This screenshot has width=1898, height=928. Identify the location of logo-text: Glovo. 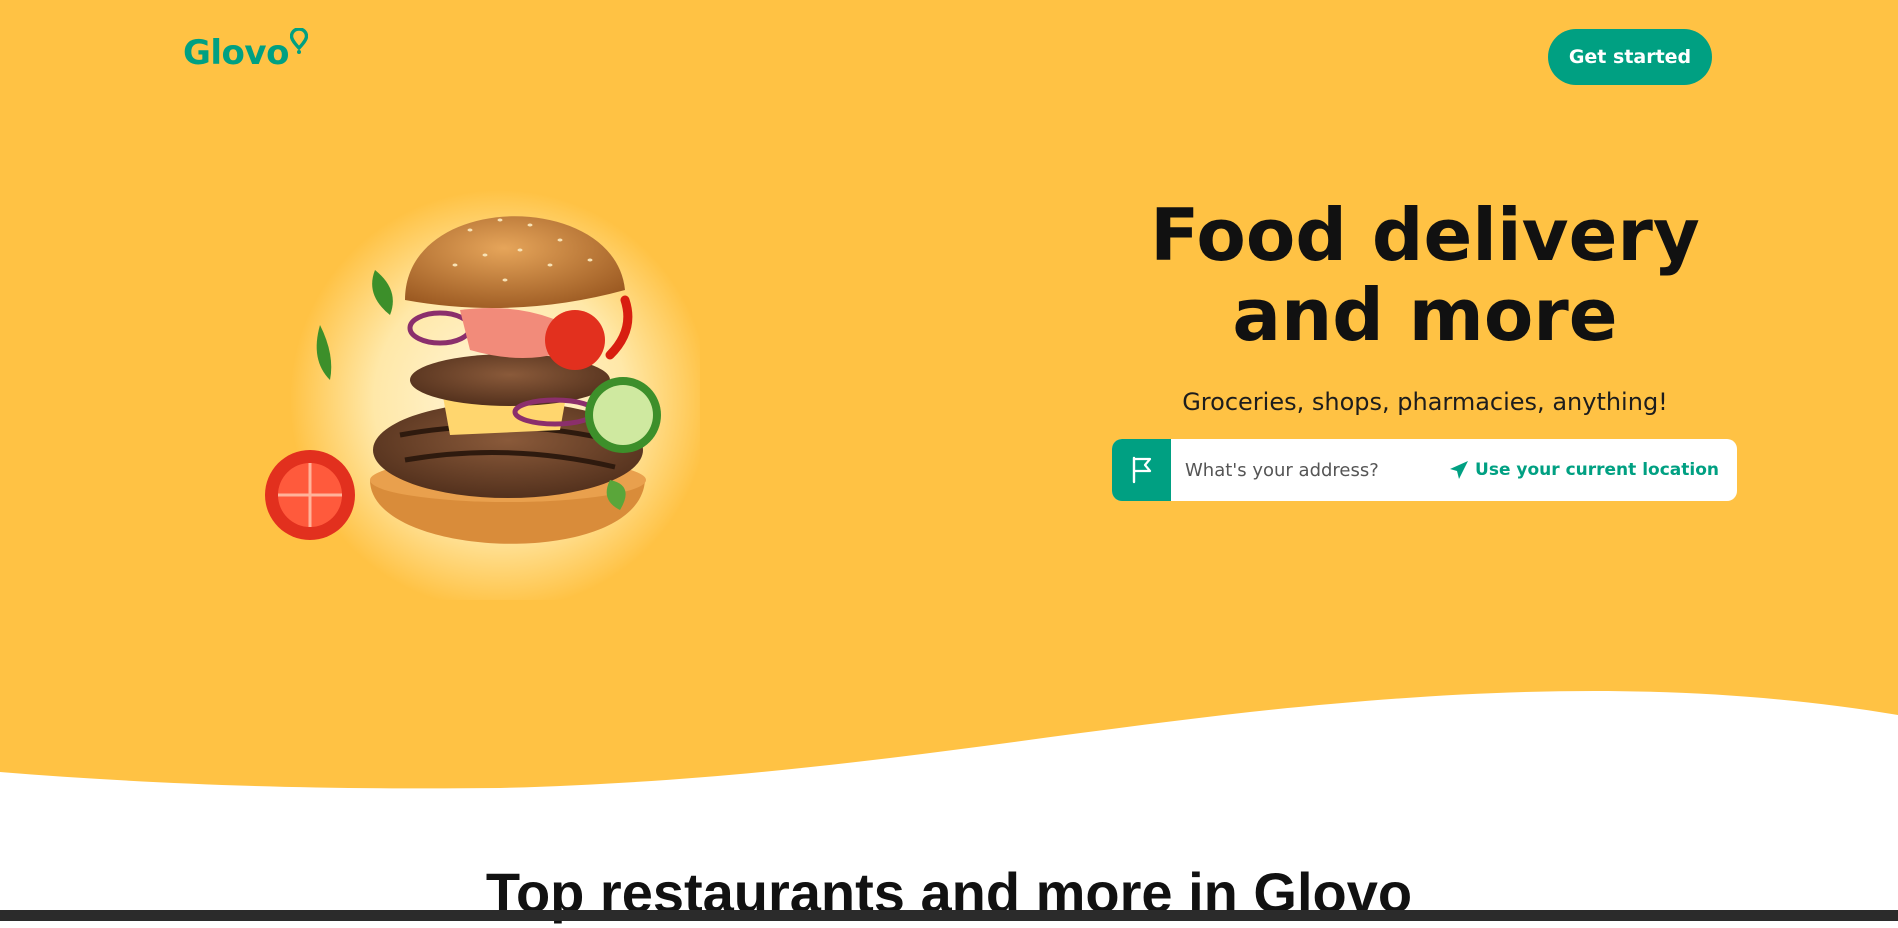
(236, 53).